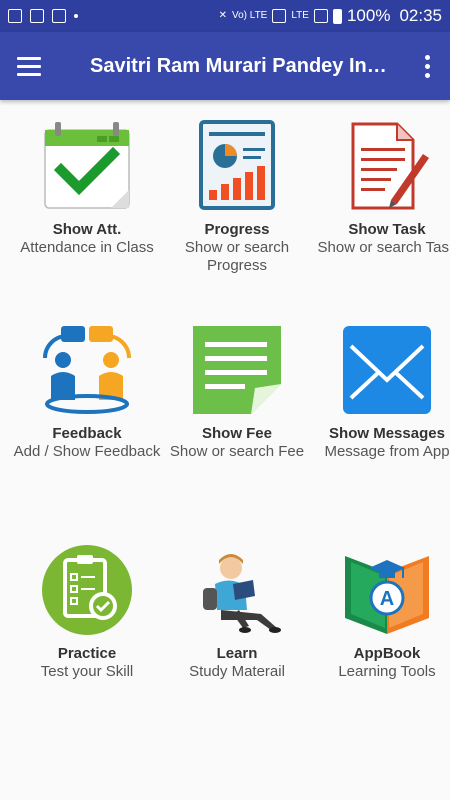  I want to click on envelope-icon, so click(387, 370).